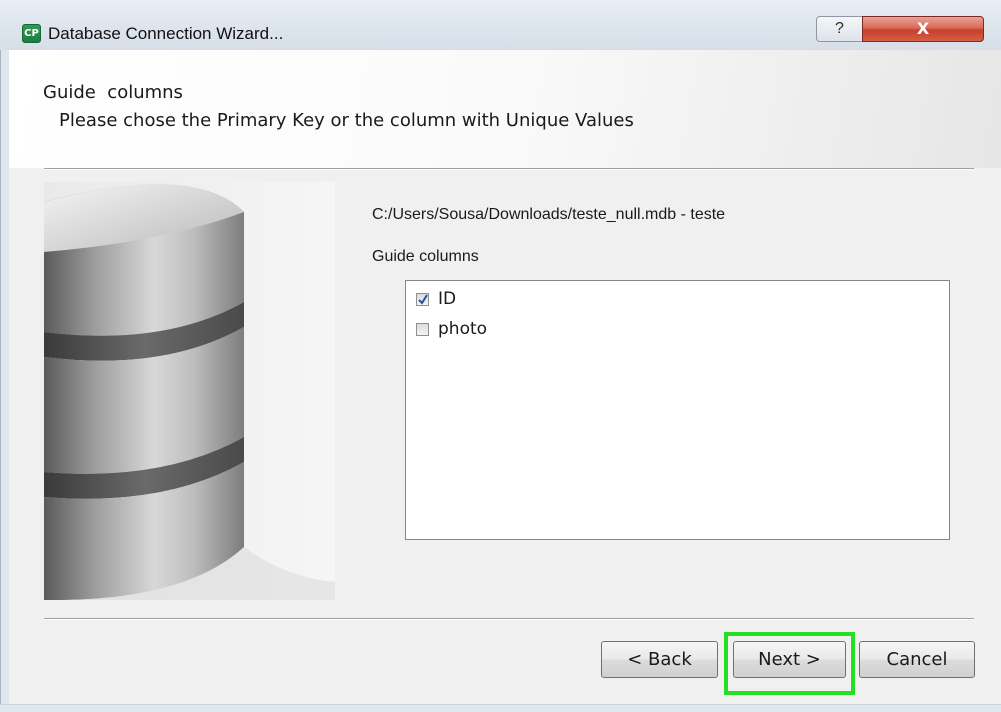 The height and width of the screenshot is (712, 1001). I want to click on next-button: Next >, so click(789, 659).